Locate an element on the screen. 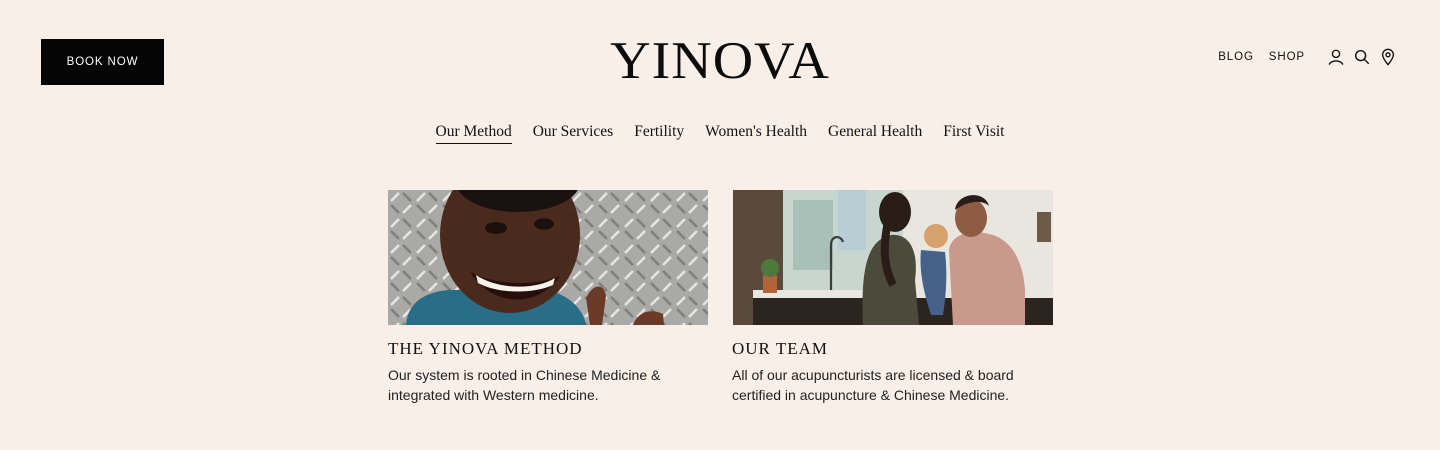  card-title: THE YINOVA METHOD is located at coordinates (549, 349).